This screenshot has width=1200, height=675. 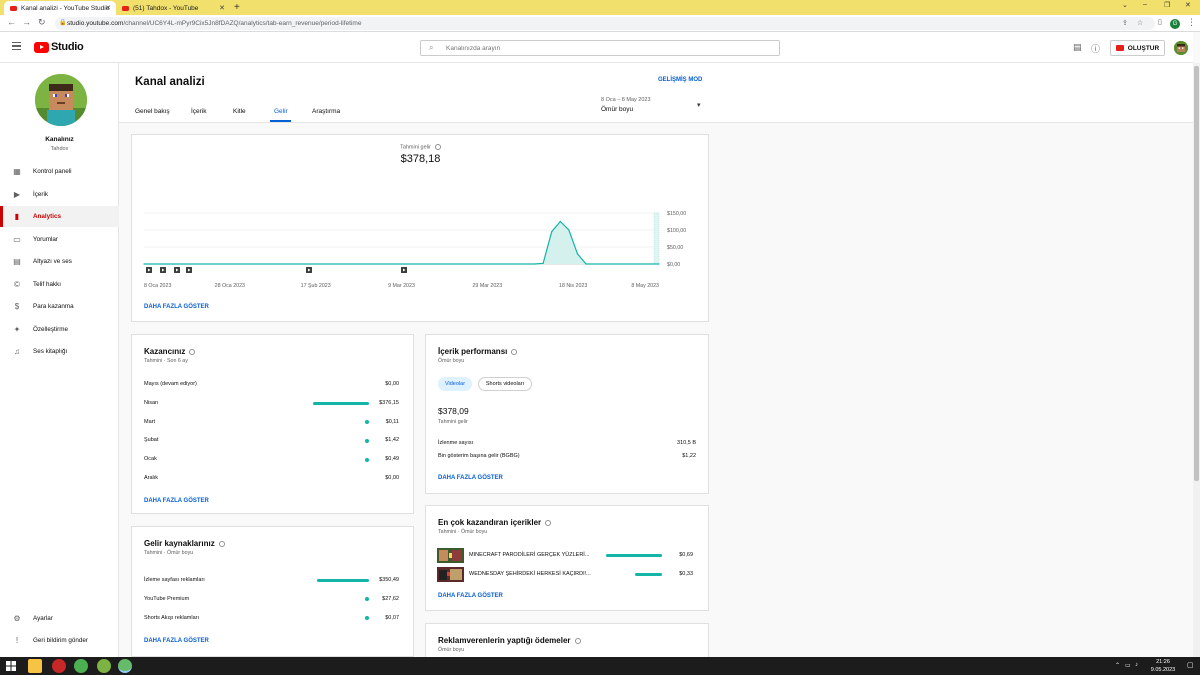 I want to click on row-value: $0,11, so click(x=392, y=421).